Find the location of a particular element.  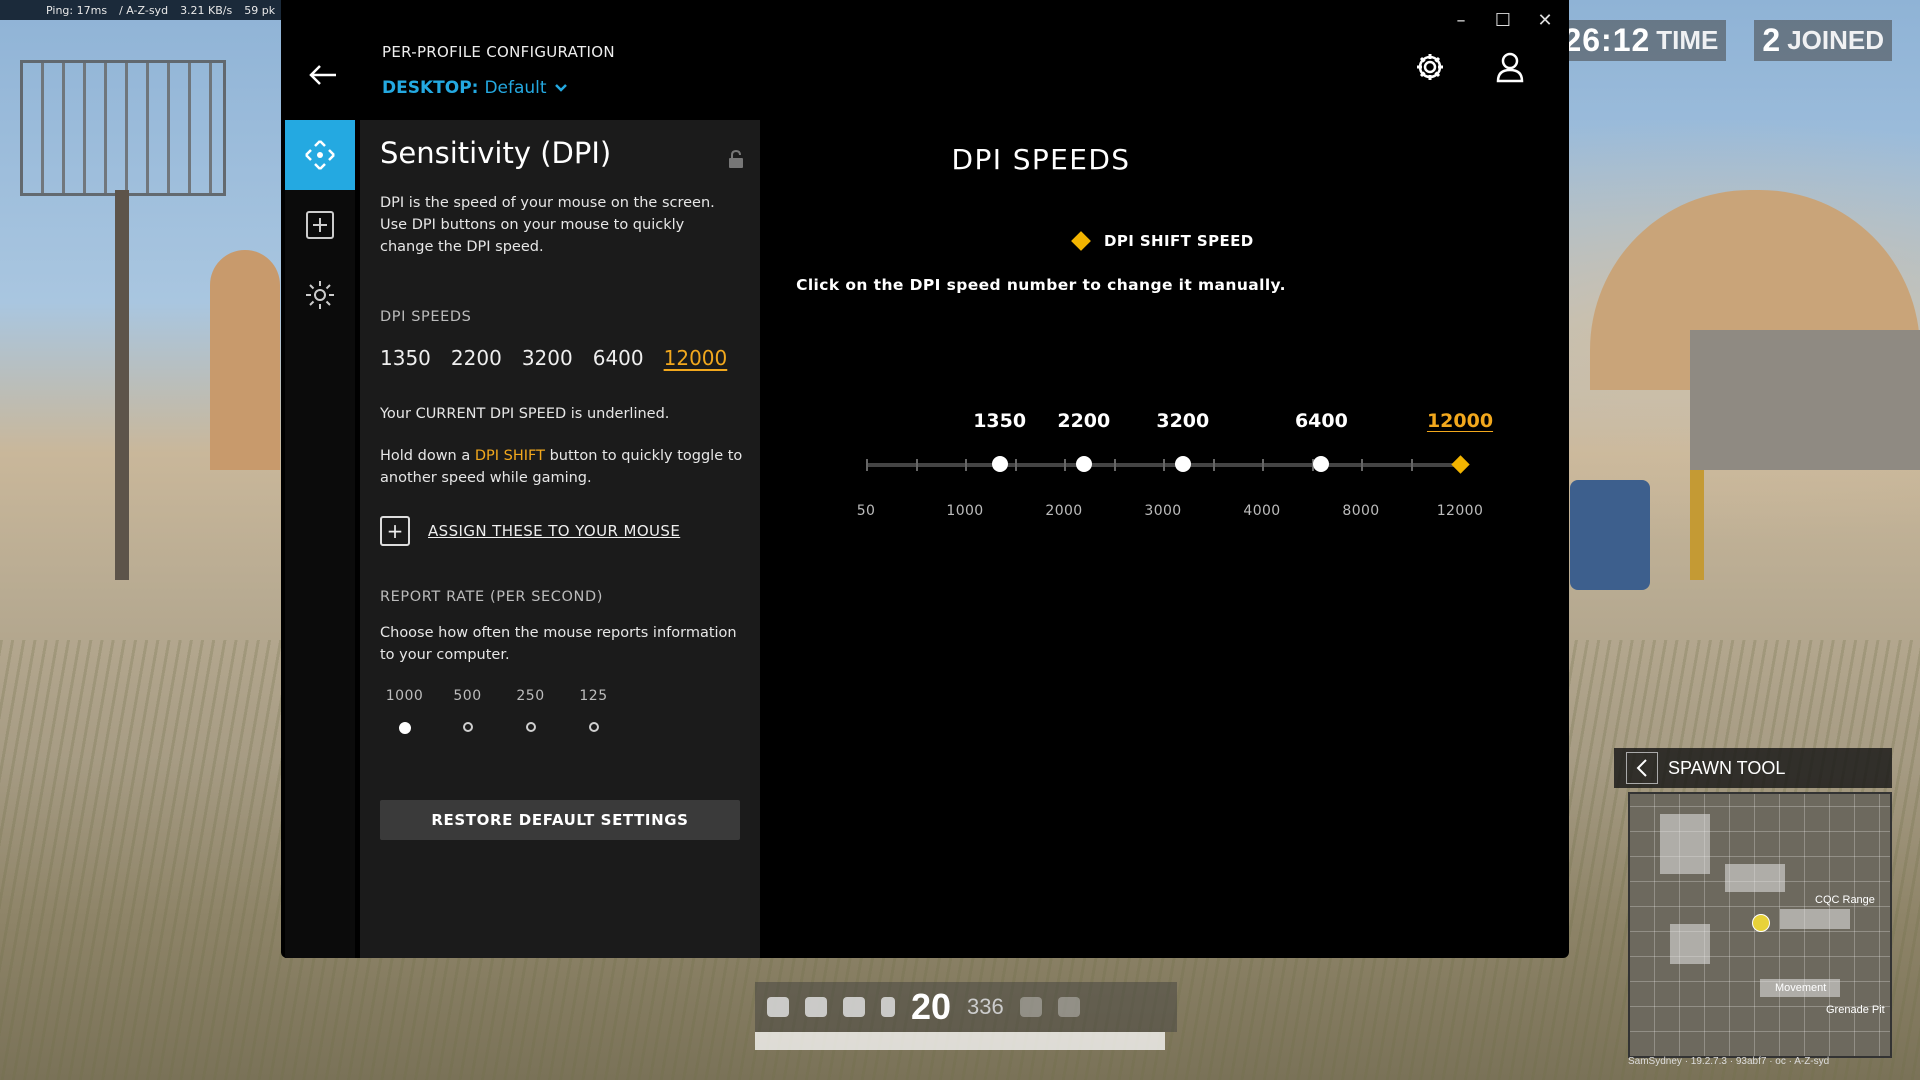

assign-label: ASSIGN THESE TO YOUR MOUSE is located at coordinates (554, 531).